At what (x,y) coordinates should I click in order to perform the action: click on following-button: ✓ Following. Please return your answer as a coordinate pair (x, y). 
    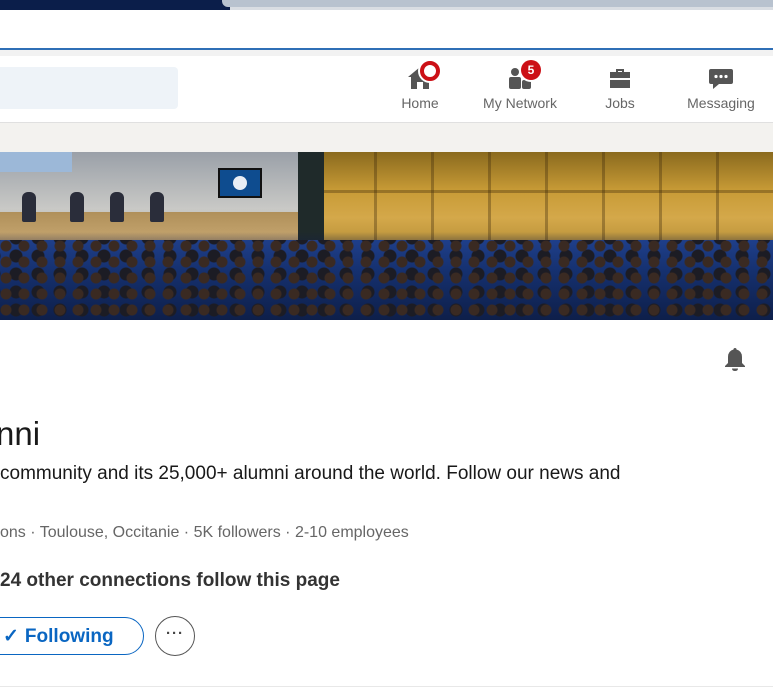
    Looking at the image, I should click on (72, 636).